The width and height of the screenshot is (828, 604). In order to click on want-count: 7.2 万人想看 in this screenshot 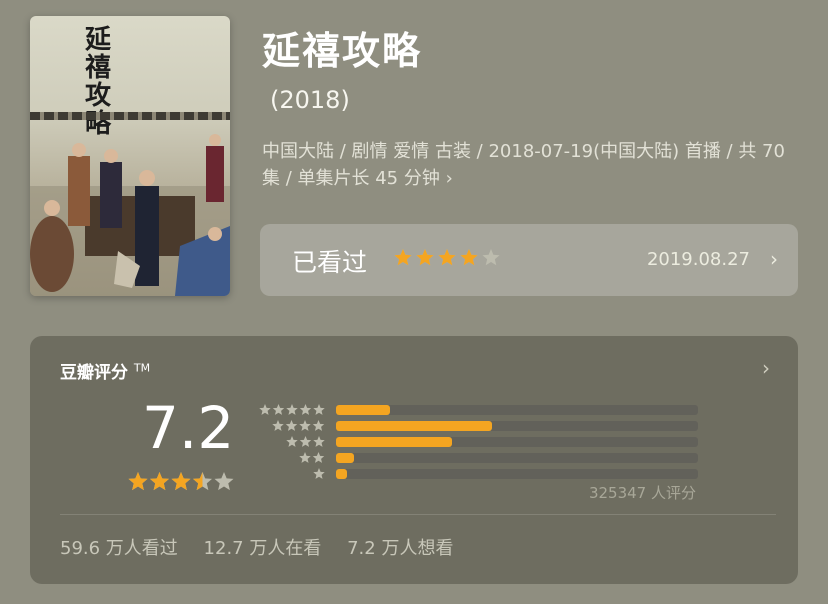, I will do `click(400, 548)`.